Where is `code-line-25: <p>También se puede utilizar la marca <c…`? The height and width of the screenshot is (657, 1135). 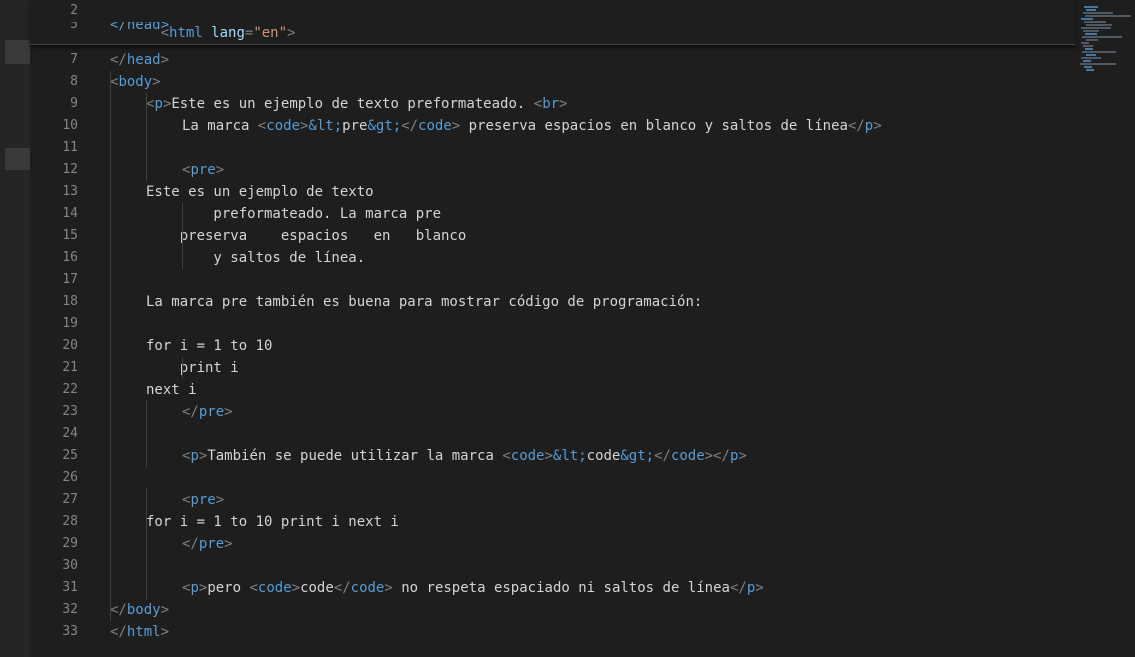
code-line-25: <p>También se puede utilizar la marca <c… is located at coordinates (464, 456).